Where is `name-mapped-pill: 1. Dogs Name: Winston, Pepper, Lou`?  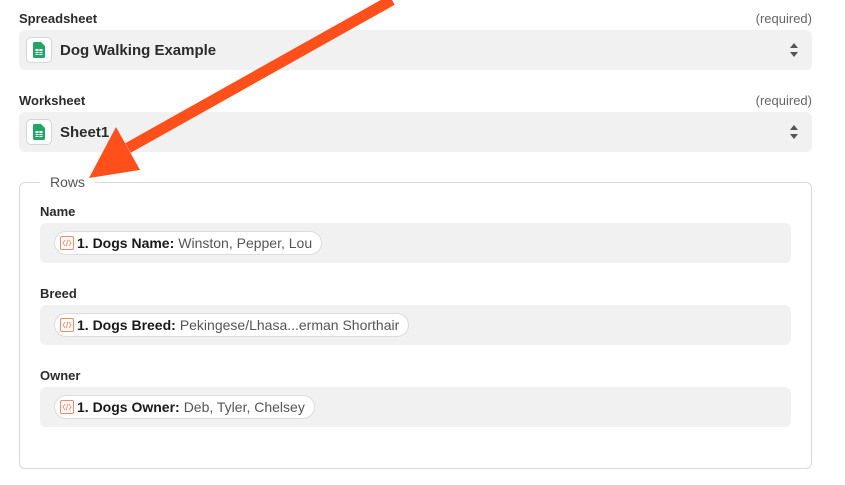 name-mapped-pill: 1. Dogs Name: Winston, Pepper, Lou is located at coordinates (188, 243).